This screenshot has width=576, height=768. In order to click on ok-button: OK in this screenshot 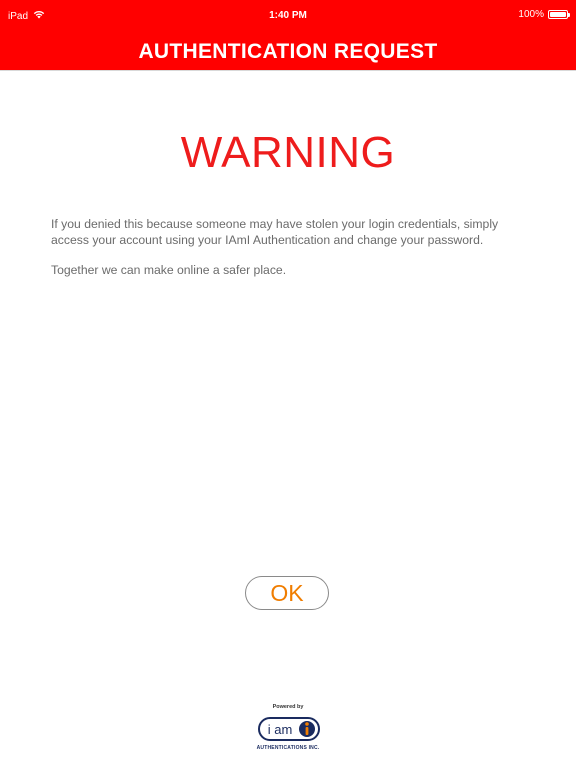, I will do `click(287, 593)`.